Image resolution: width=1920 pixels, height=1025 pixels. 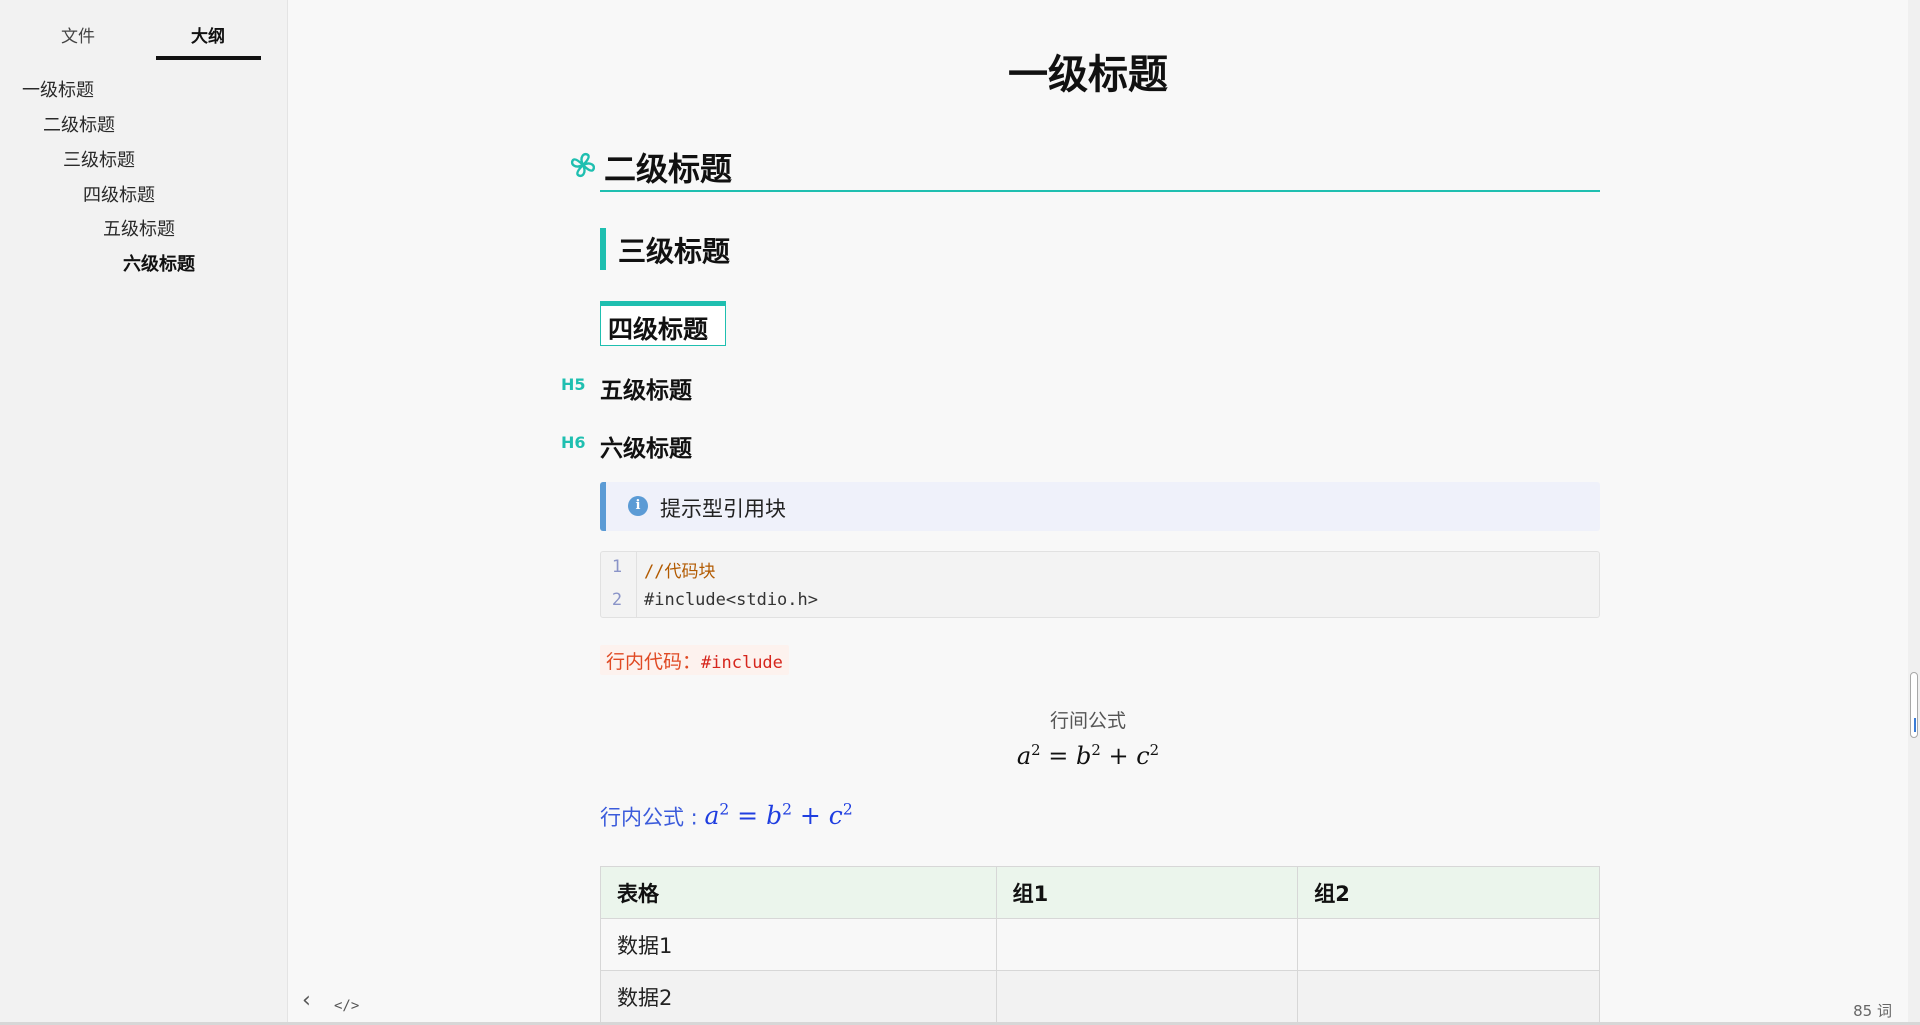 What do you see at coordinates (646, 388) in the screenshot?
I see `heading-5: 五级标题` at bounding box center [646, 388].